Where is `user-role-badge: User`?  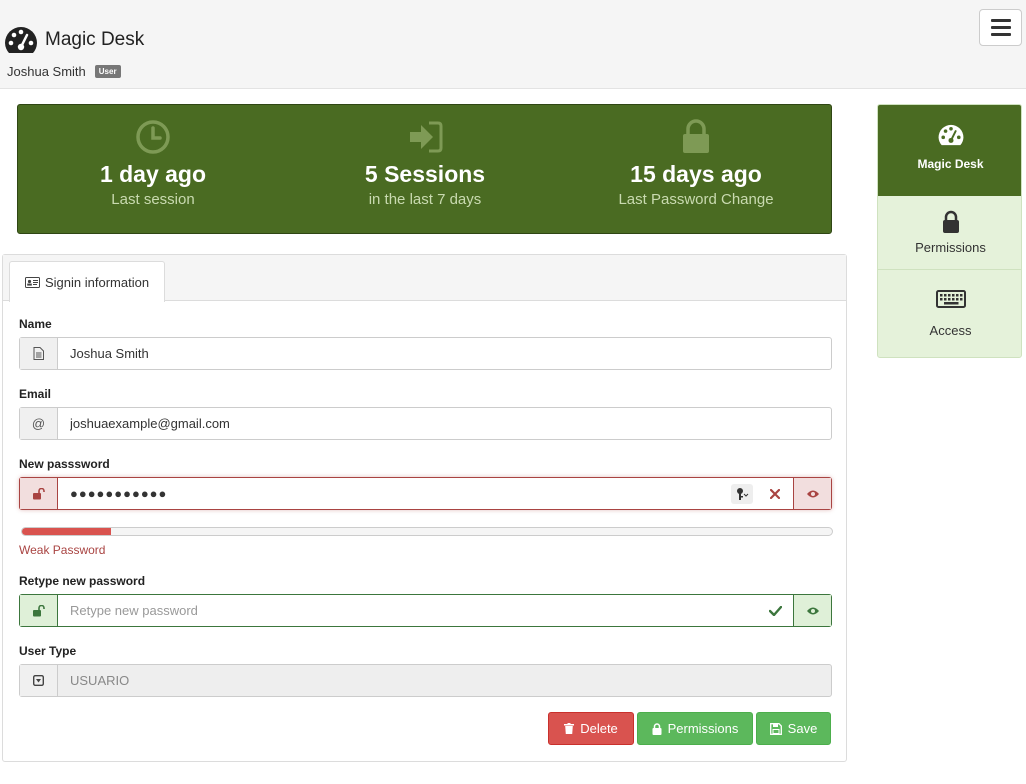
user-role-badge: User is located at coordinates (107, 71).